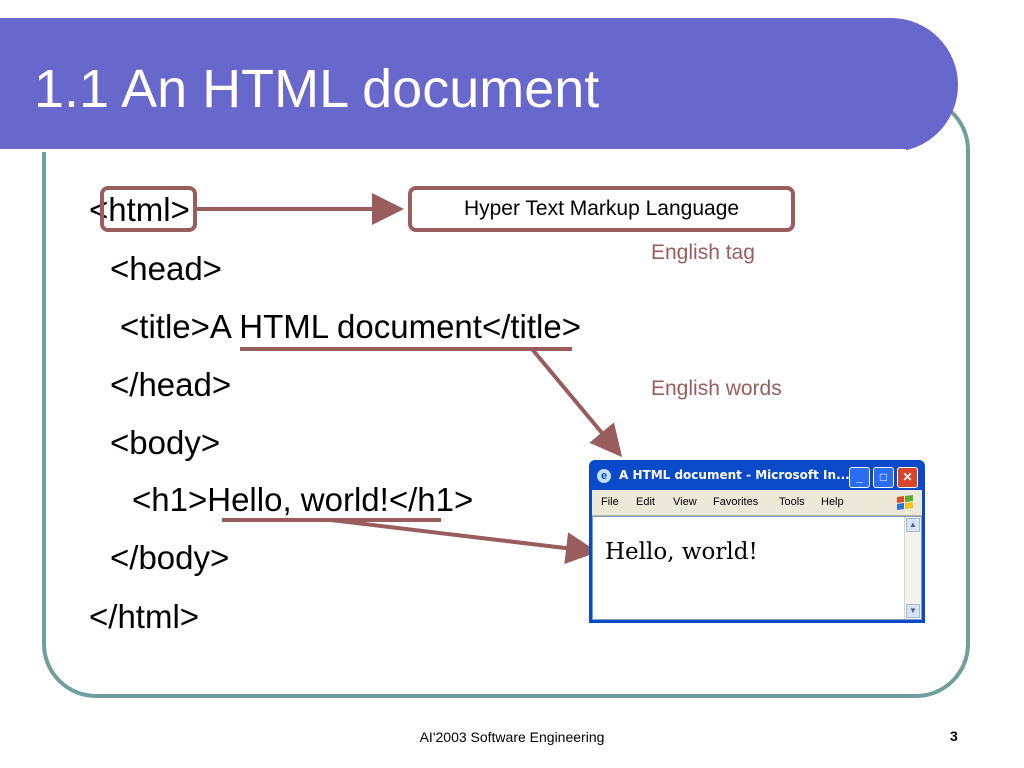 The height and width of the screenshot is (768, 1024). I want to click on browser-content-area: Hello, world! ▲ ▼, so click(757, 568).